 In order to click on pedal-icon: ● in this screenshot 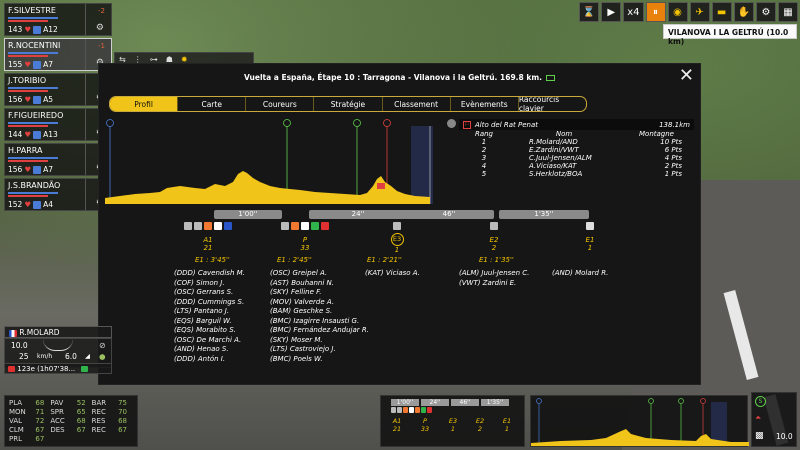, I will do `click(102, 356)`.